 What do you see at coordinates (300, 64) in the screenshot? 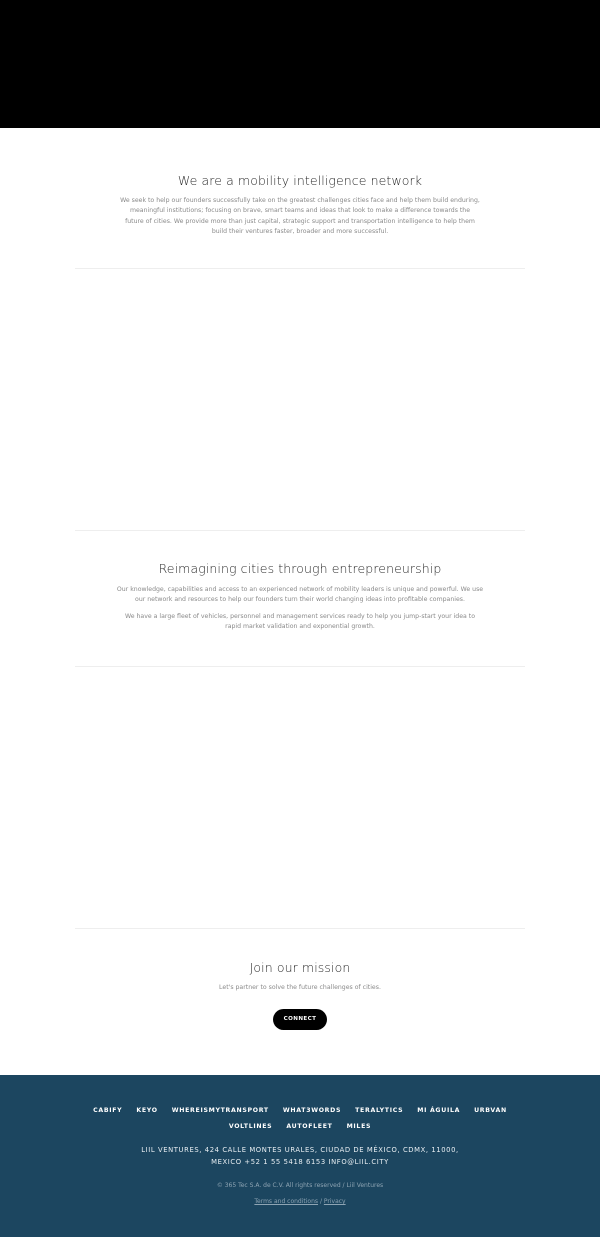
I see `hero-banner` at bounding box center [300, 64].